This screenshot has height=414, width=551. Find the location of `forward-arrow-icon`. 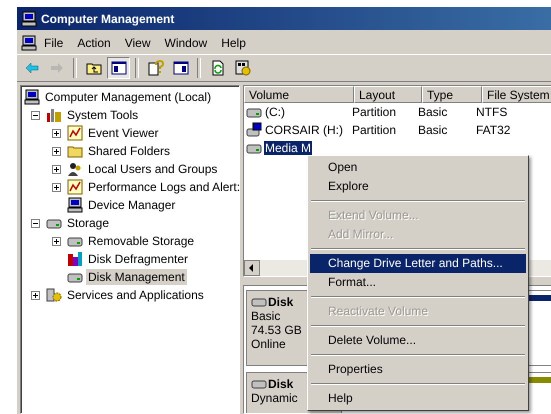

forward-arrow-icon is located at coordinates (56, 68).